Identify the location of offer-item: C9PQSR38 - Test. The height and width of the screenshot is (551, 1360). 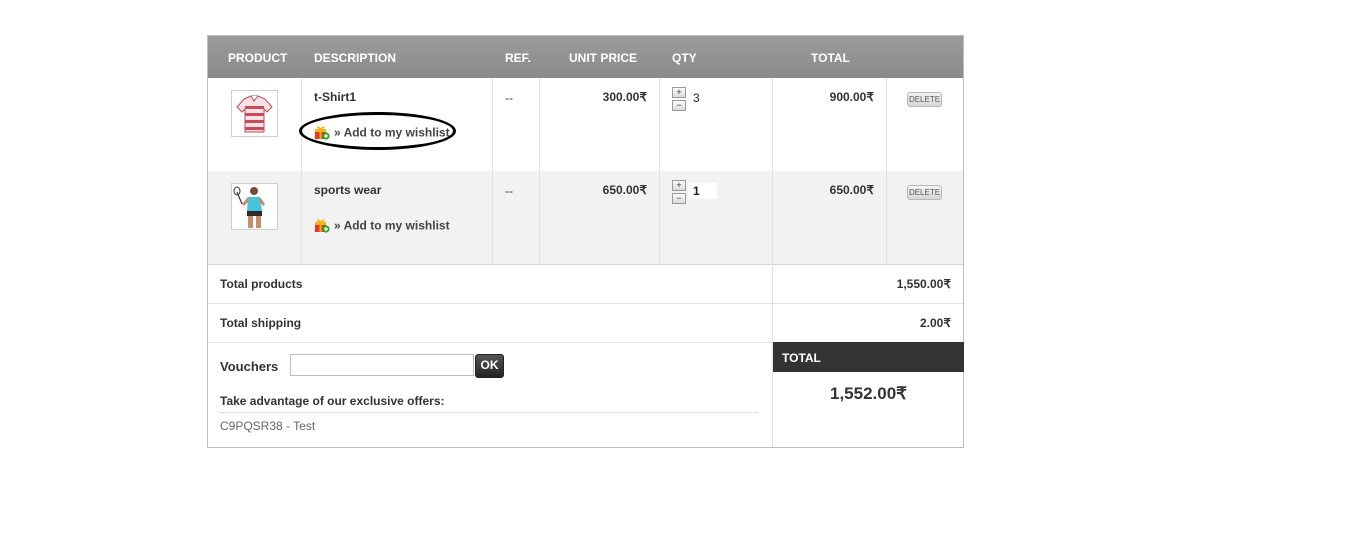
(267, 426).